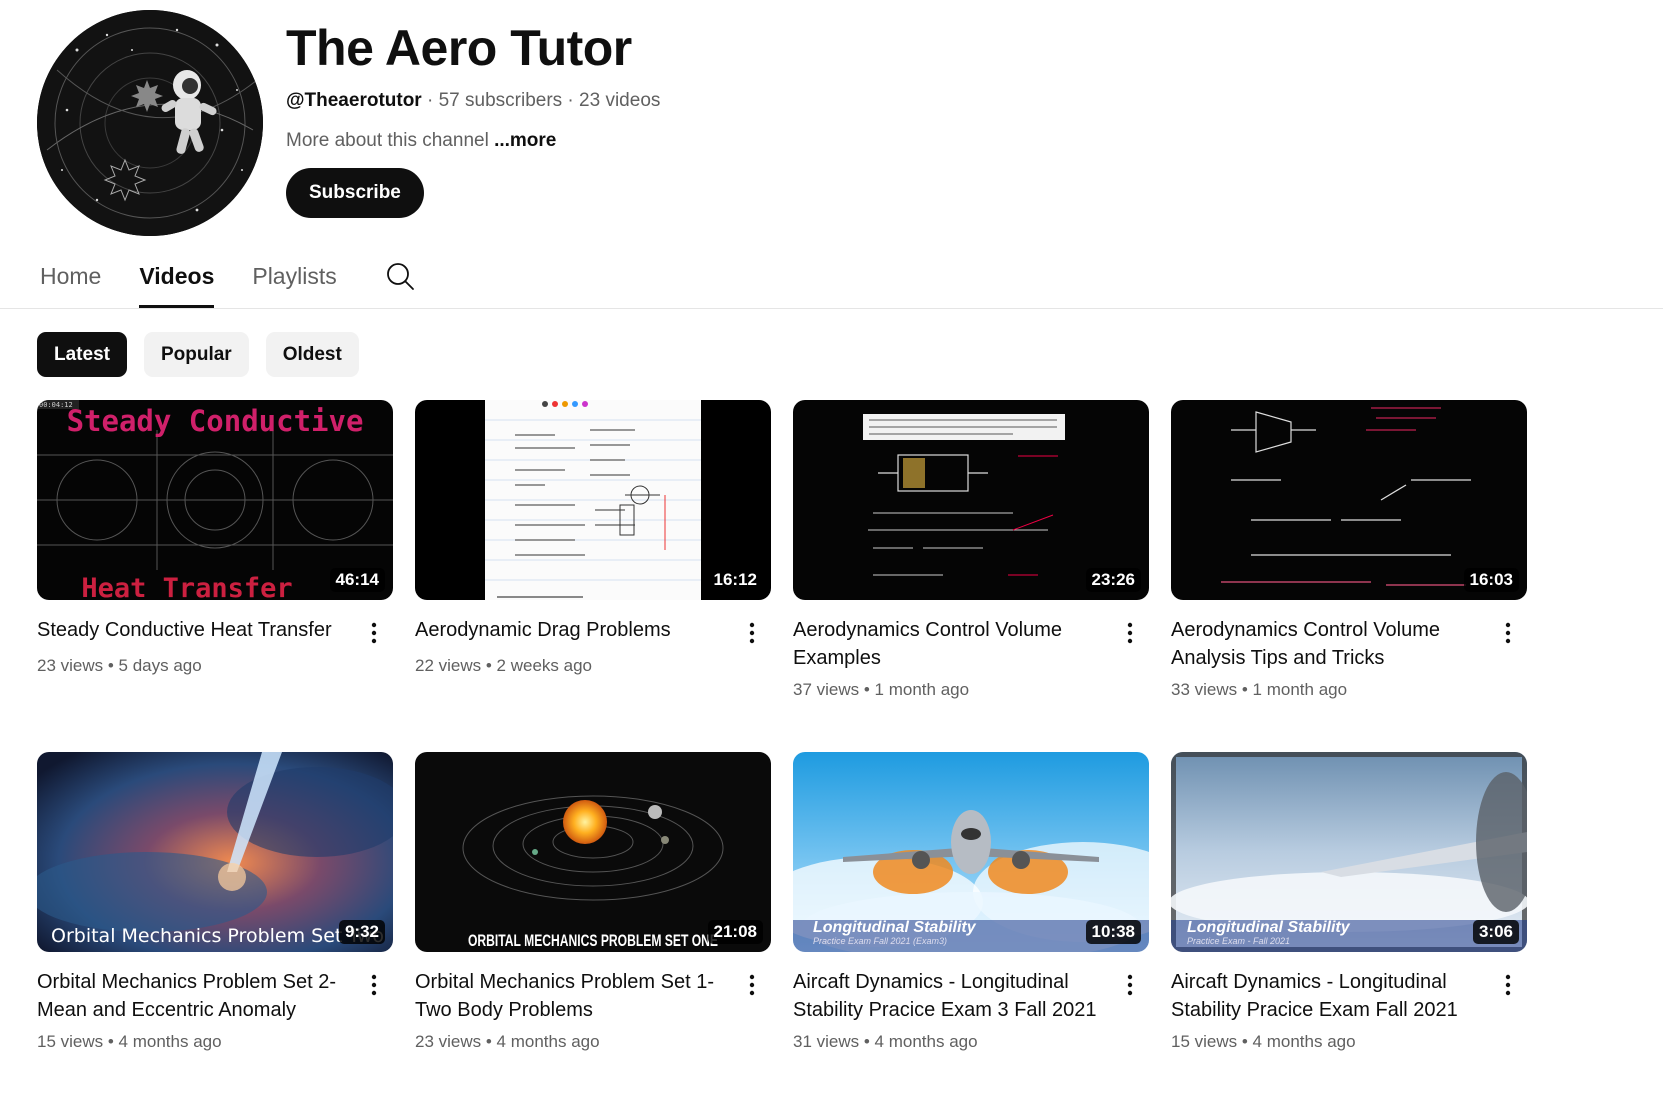 This screenshot has width=1663, height=1115. I want to click on sort-chips: Latest Popular Oldest, so click(198, 354).